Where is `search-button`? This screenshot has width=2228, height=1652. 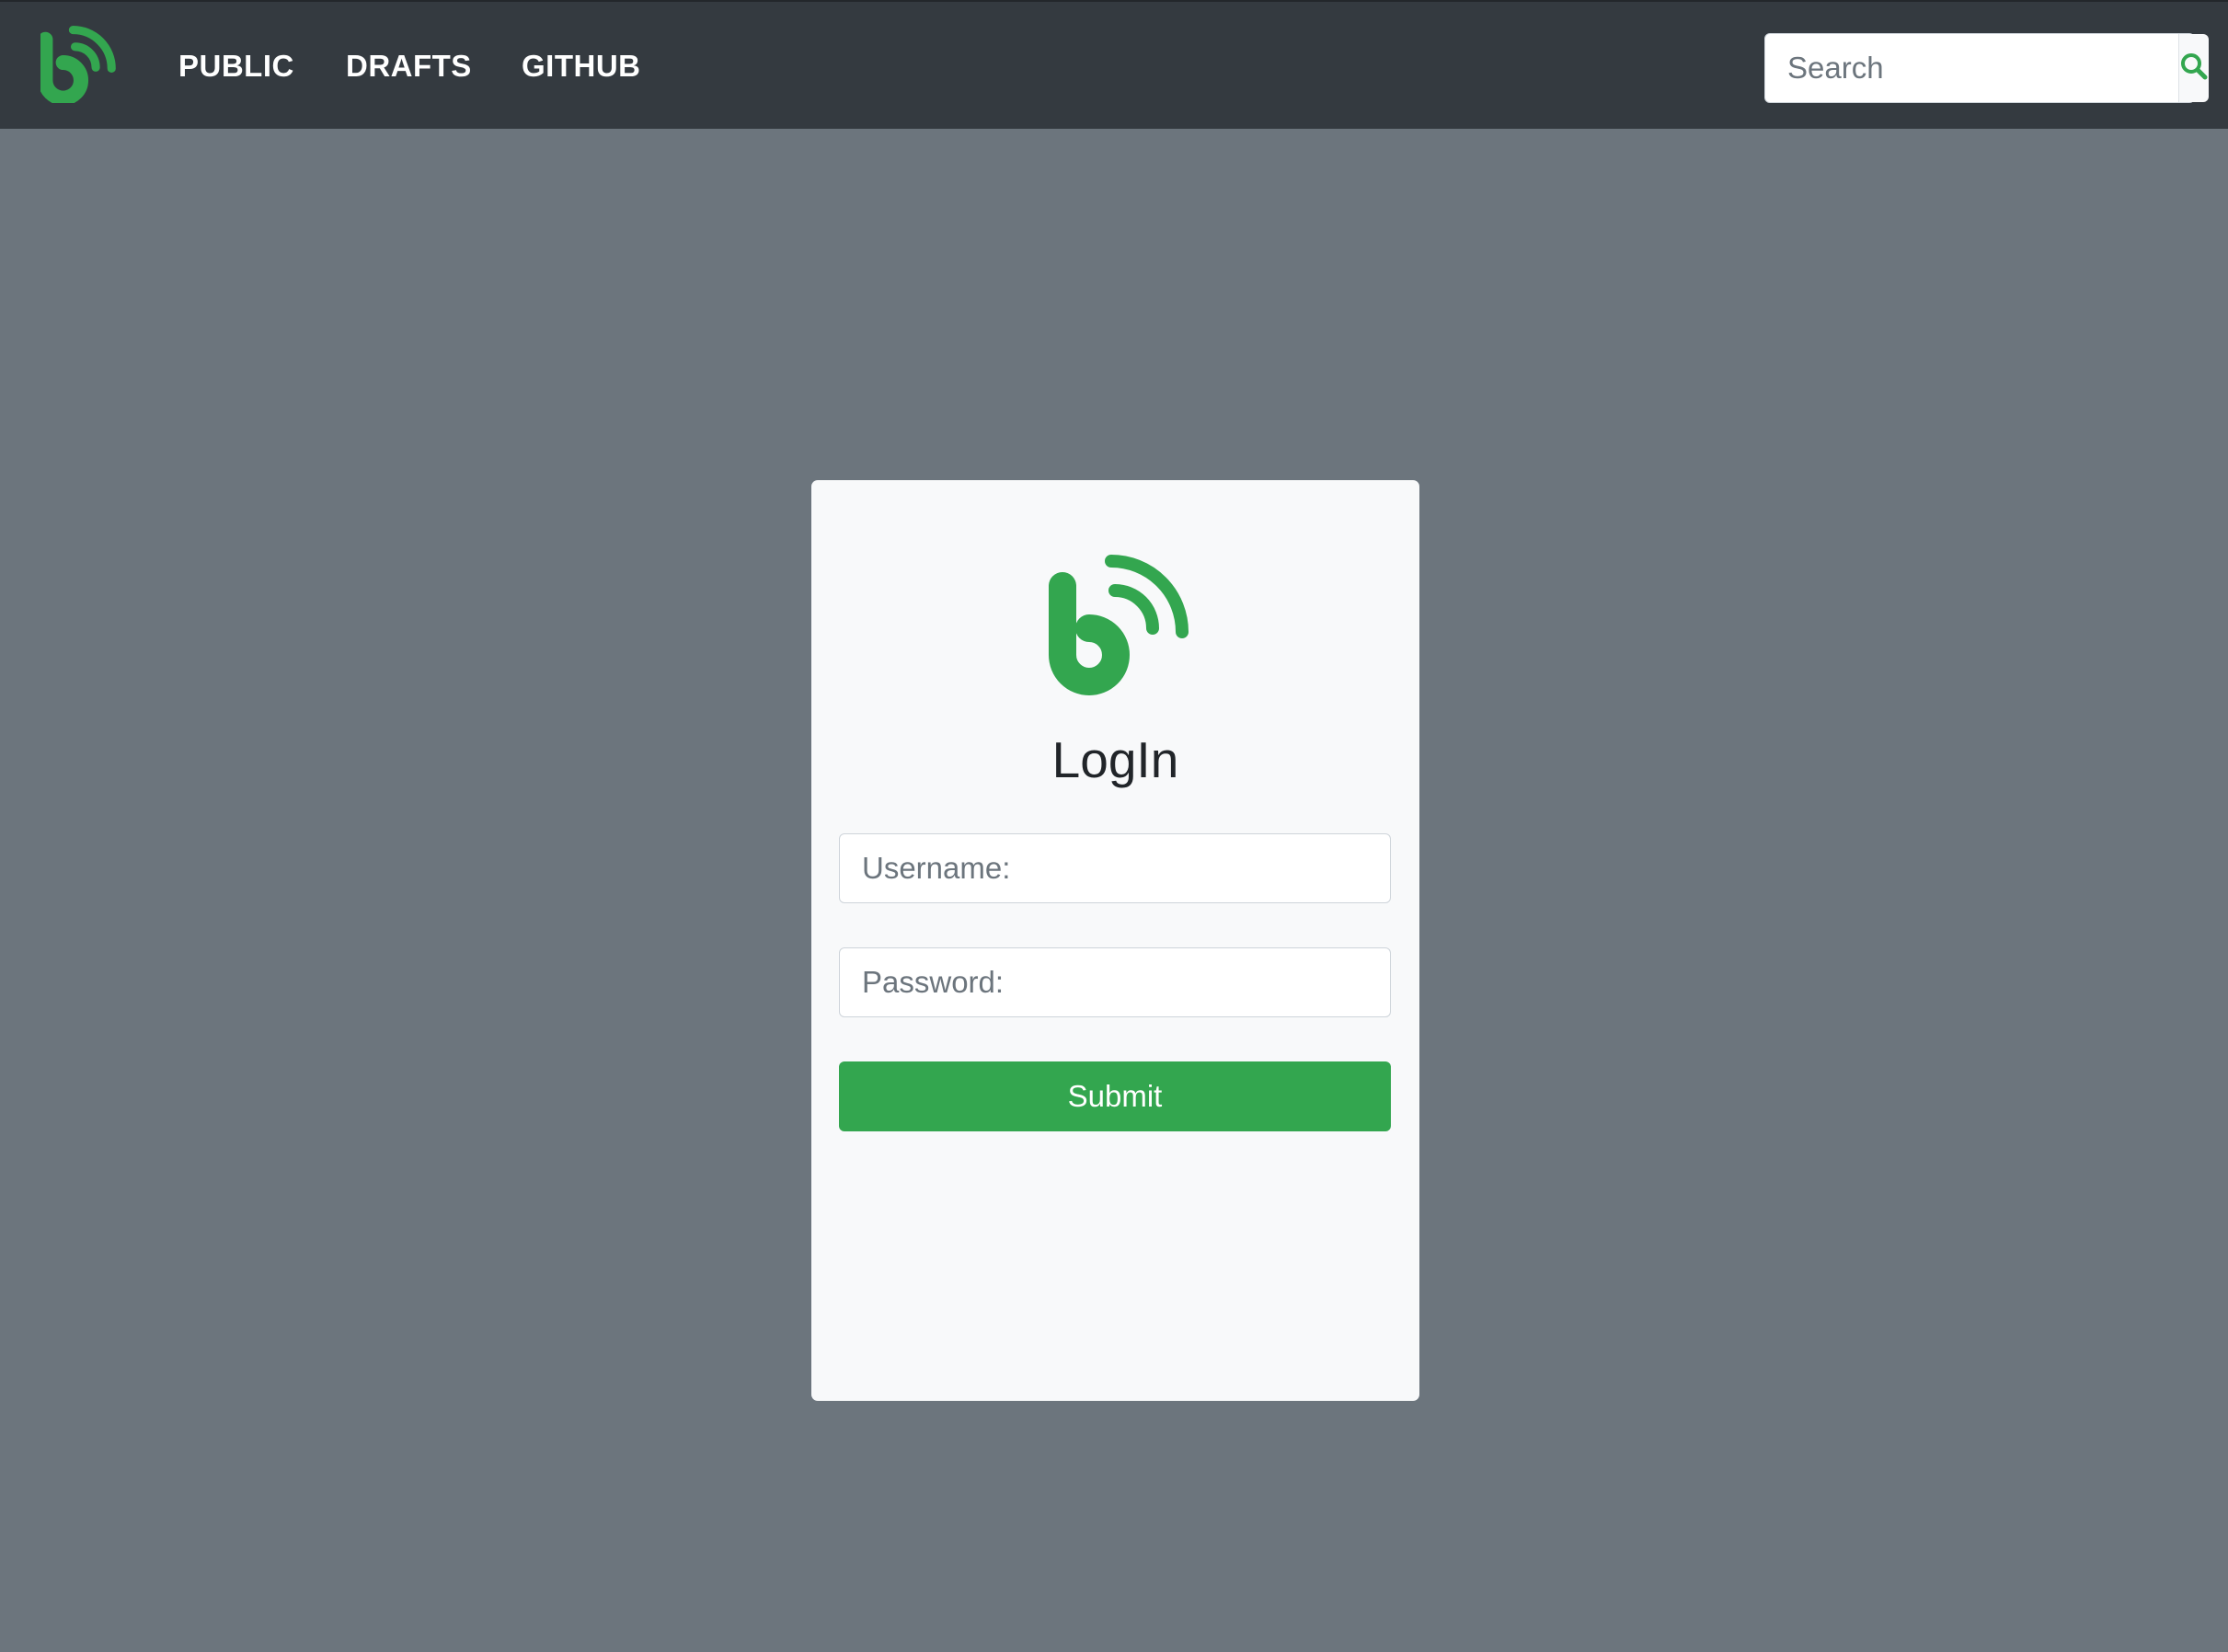 search-button is located at coordinates (2193, 68).